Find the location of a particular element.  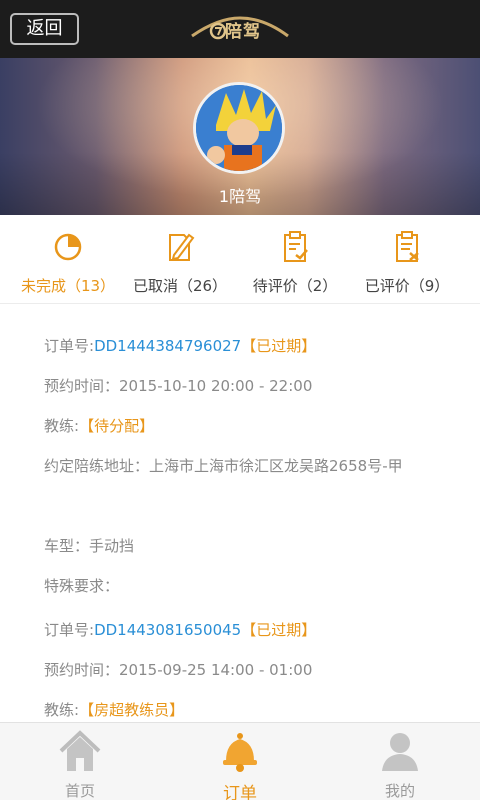

tab-profile-label: 我的 is located at coordinates (399, 791).